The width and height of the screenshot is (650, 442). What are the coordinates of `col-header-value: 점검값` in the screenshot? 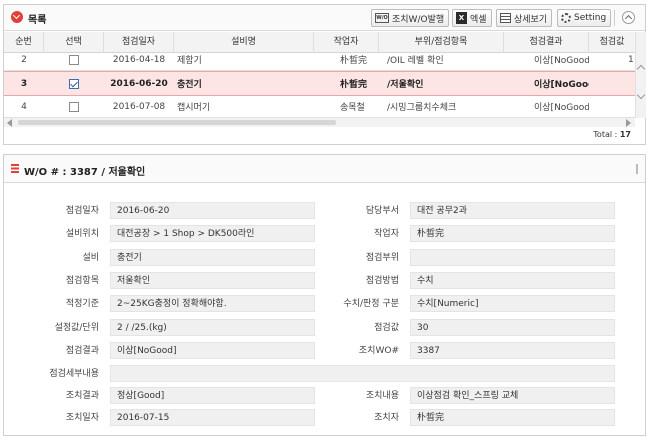 It's located at (612, 42).